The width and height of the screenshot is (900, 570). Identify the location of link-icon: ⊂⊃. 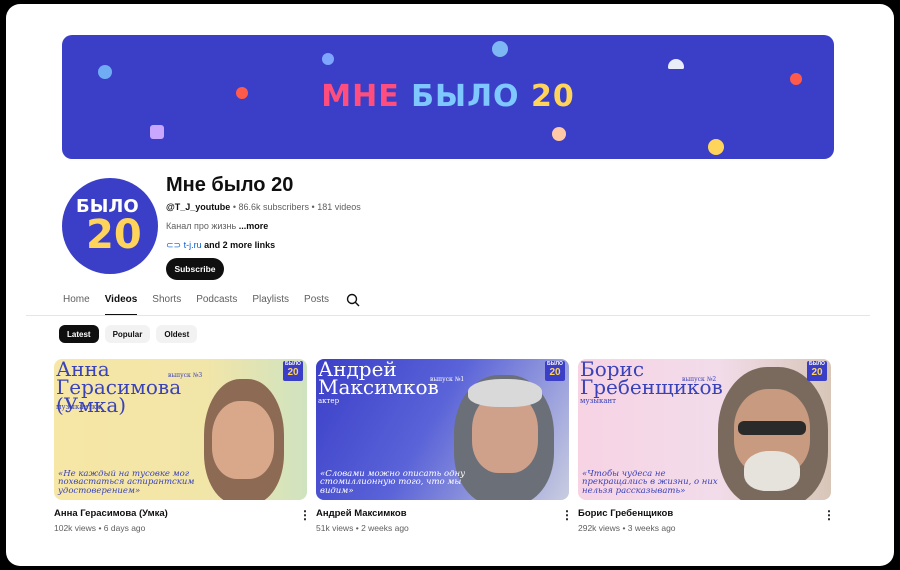
(174, 245).